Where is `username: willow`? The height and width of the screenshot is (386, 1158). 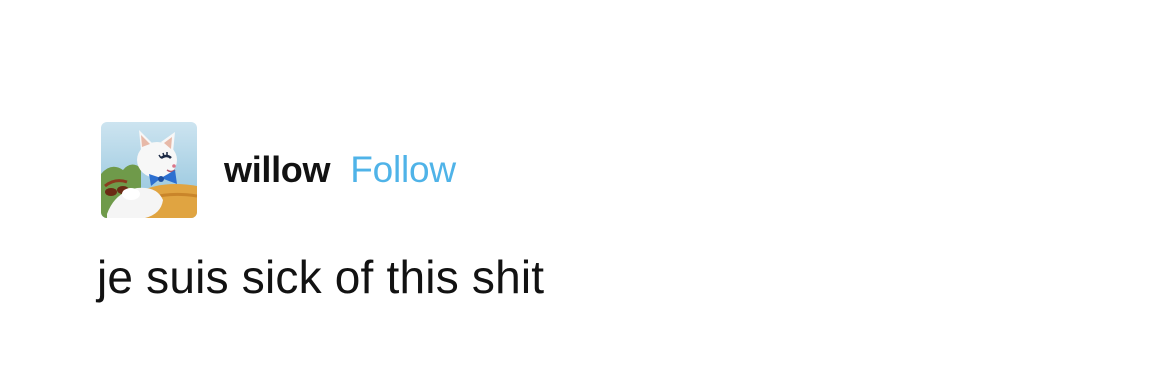
username: willow is located at coordinates (277, 170).